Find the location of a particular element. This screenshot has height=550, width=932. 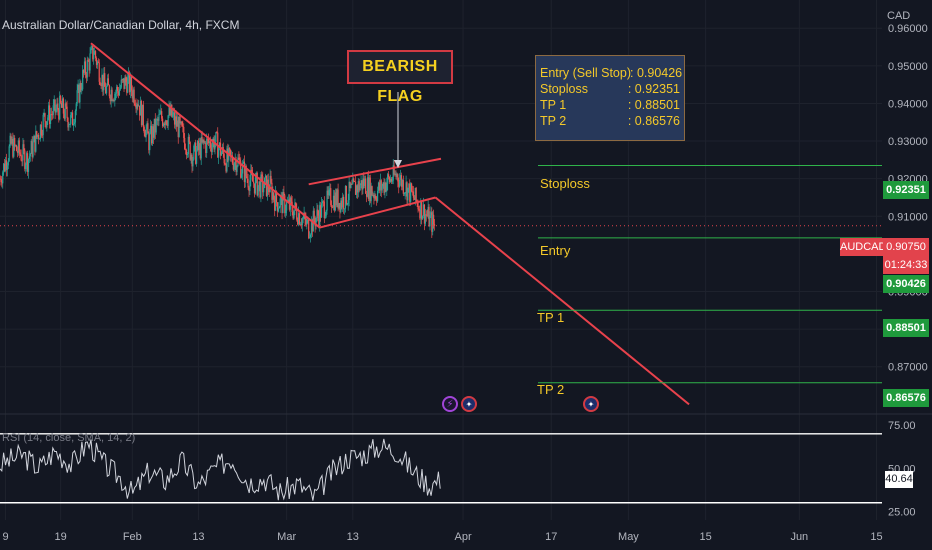

tp2-label: TP 2 is located at coordinates (550, 389).